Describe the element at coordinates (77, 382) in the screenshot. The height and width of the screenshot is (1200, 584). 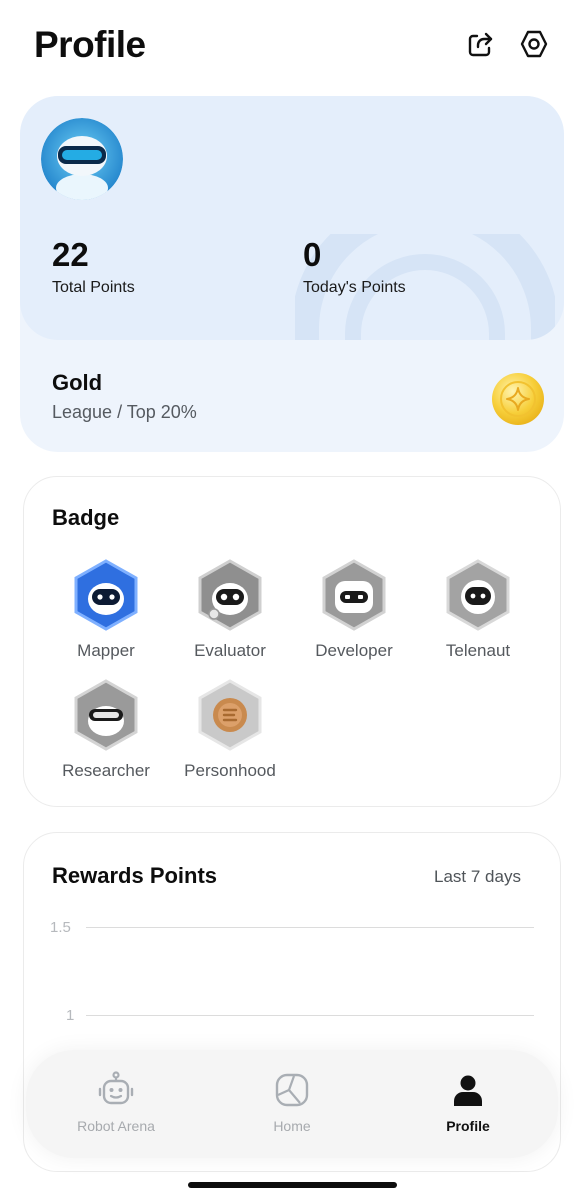
I see `league-name: Gold` at that location.